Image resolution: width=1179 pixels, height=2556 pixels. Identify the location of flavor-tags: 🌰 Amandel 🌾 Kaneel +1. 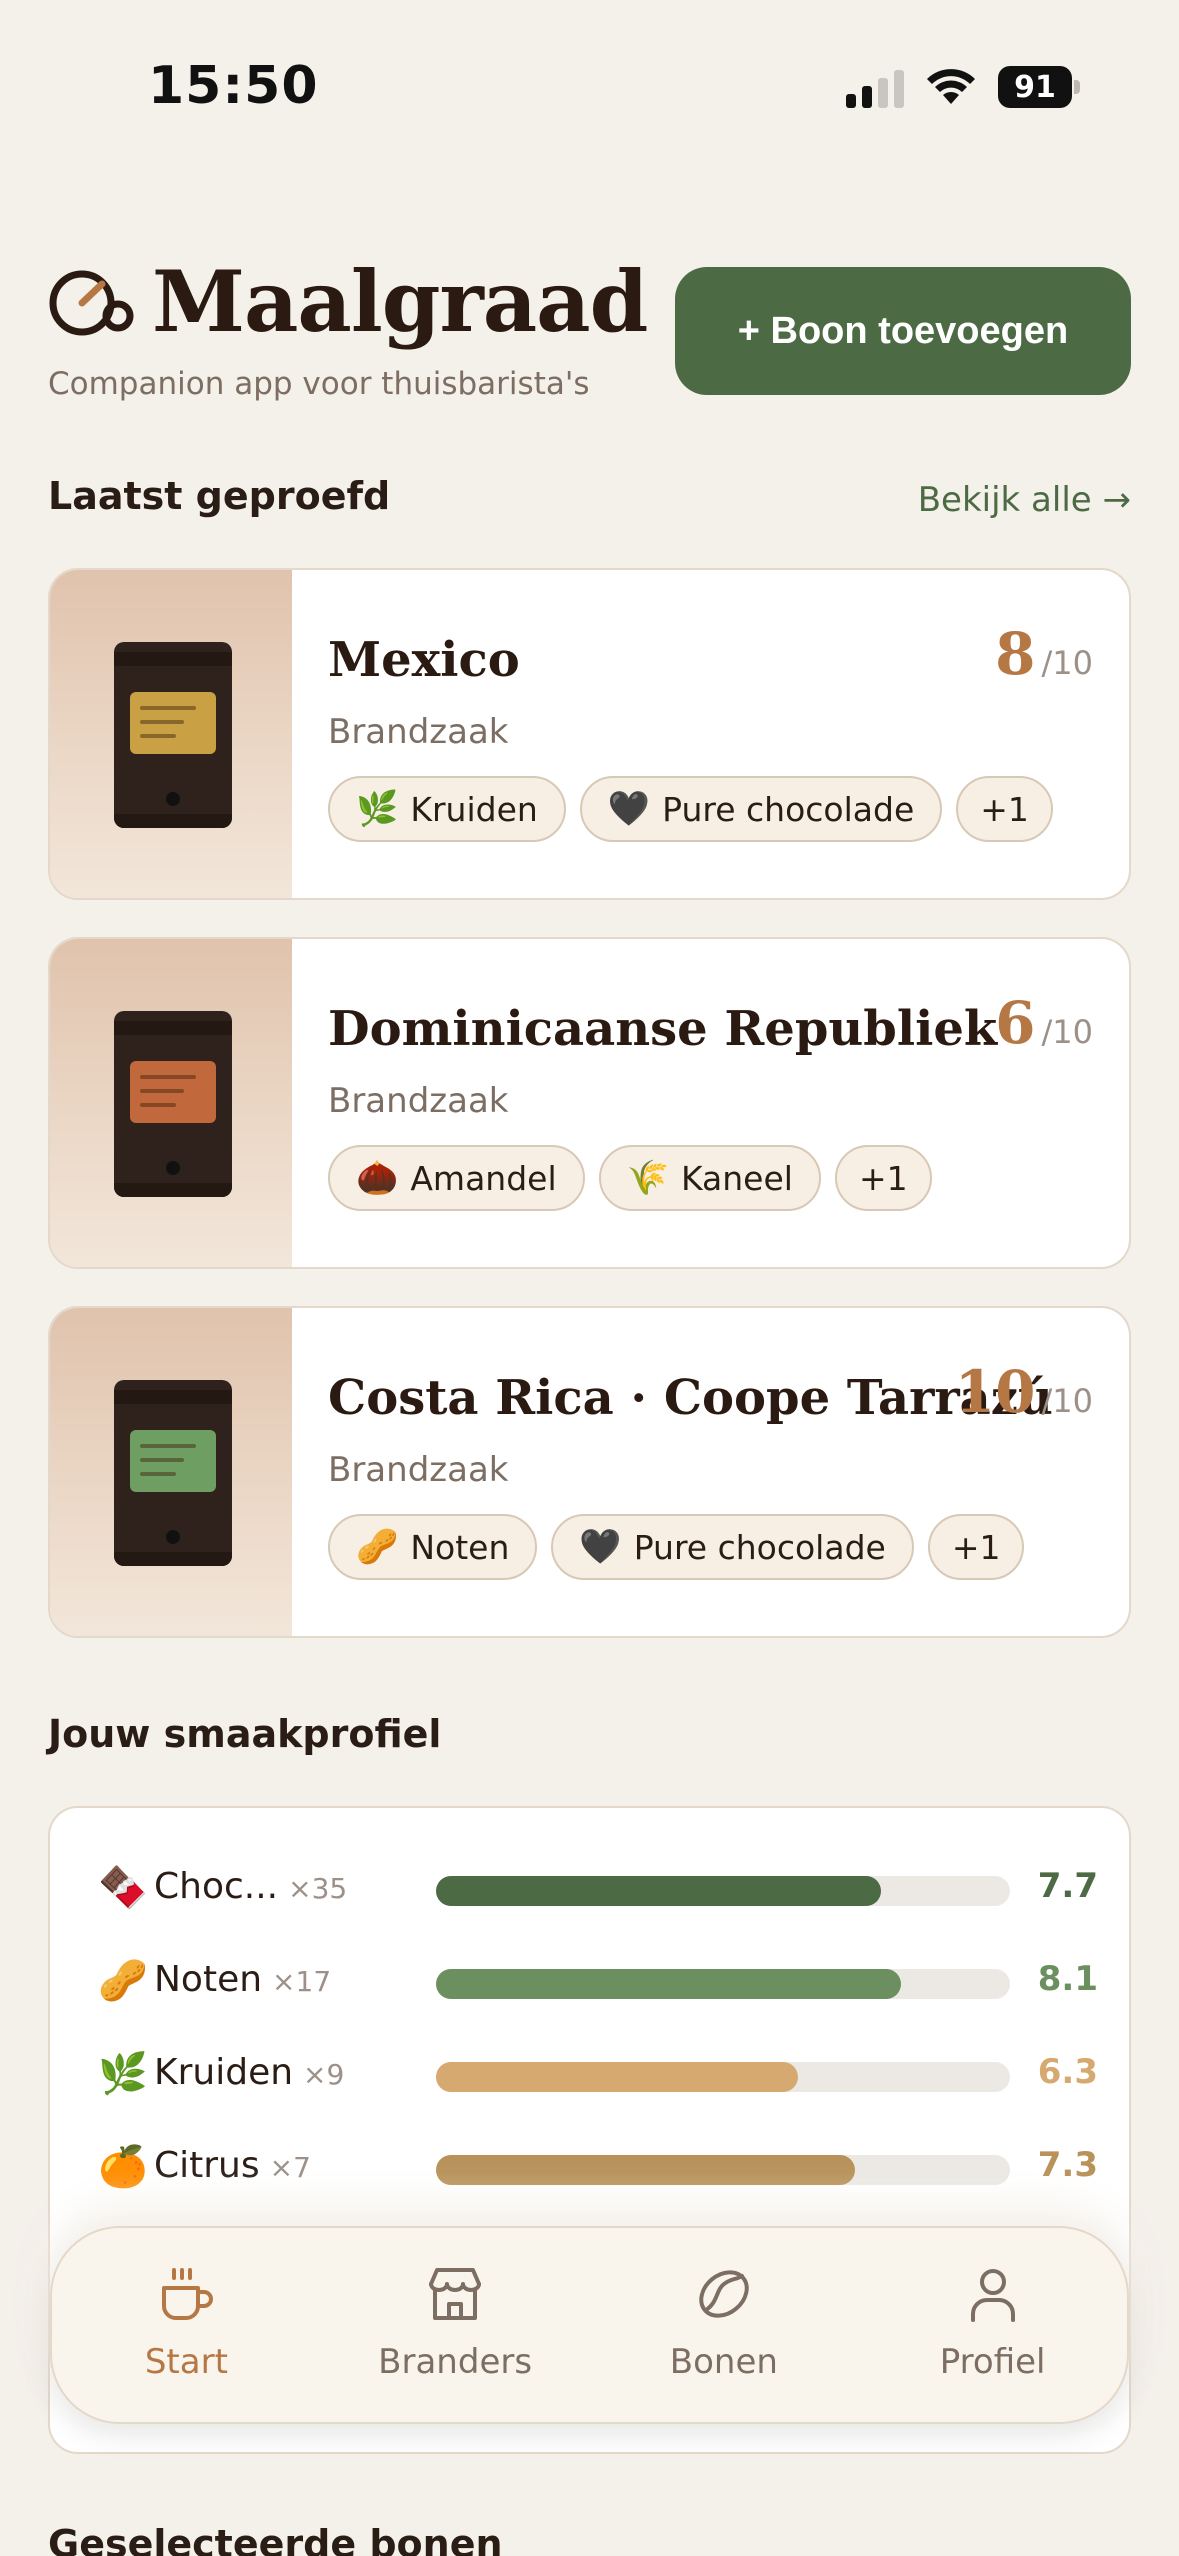
(630, 1178).